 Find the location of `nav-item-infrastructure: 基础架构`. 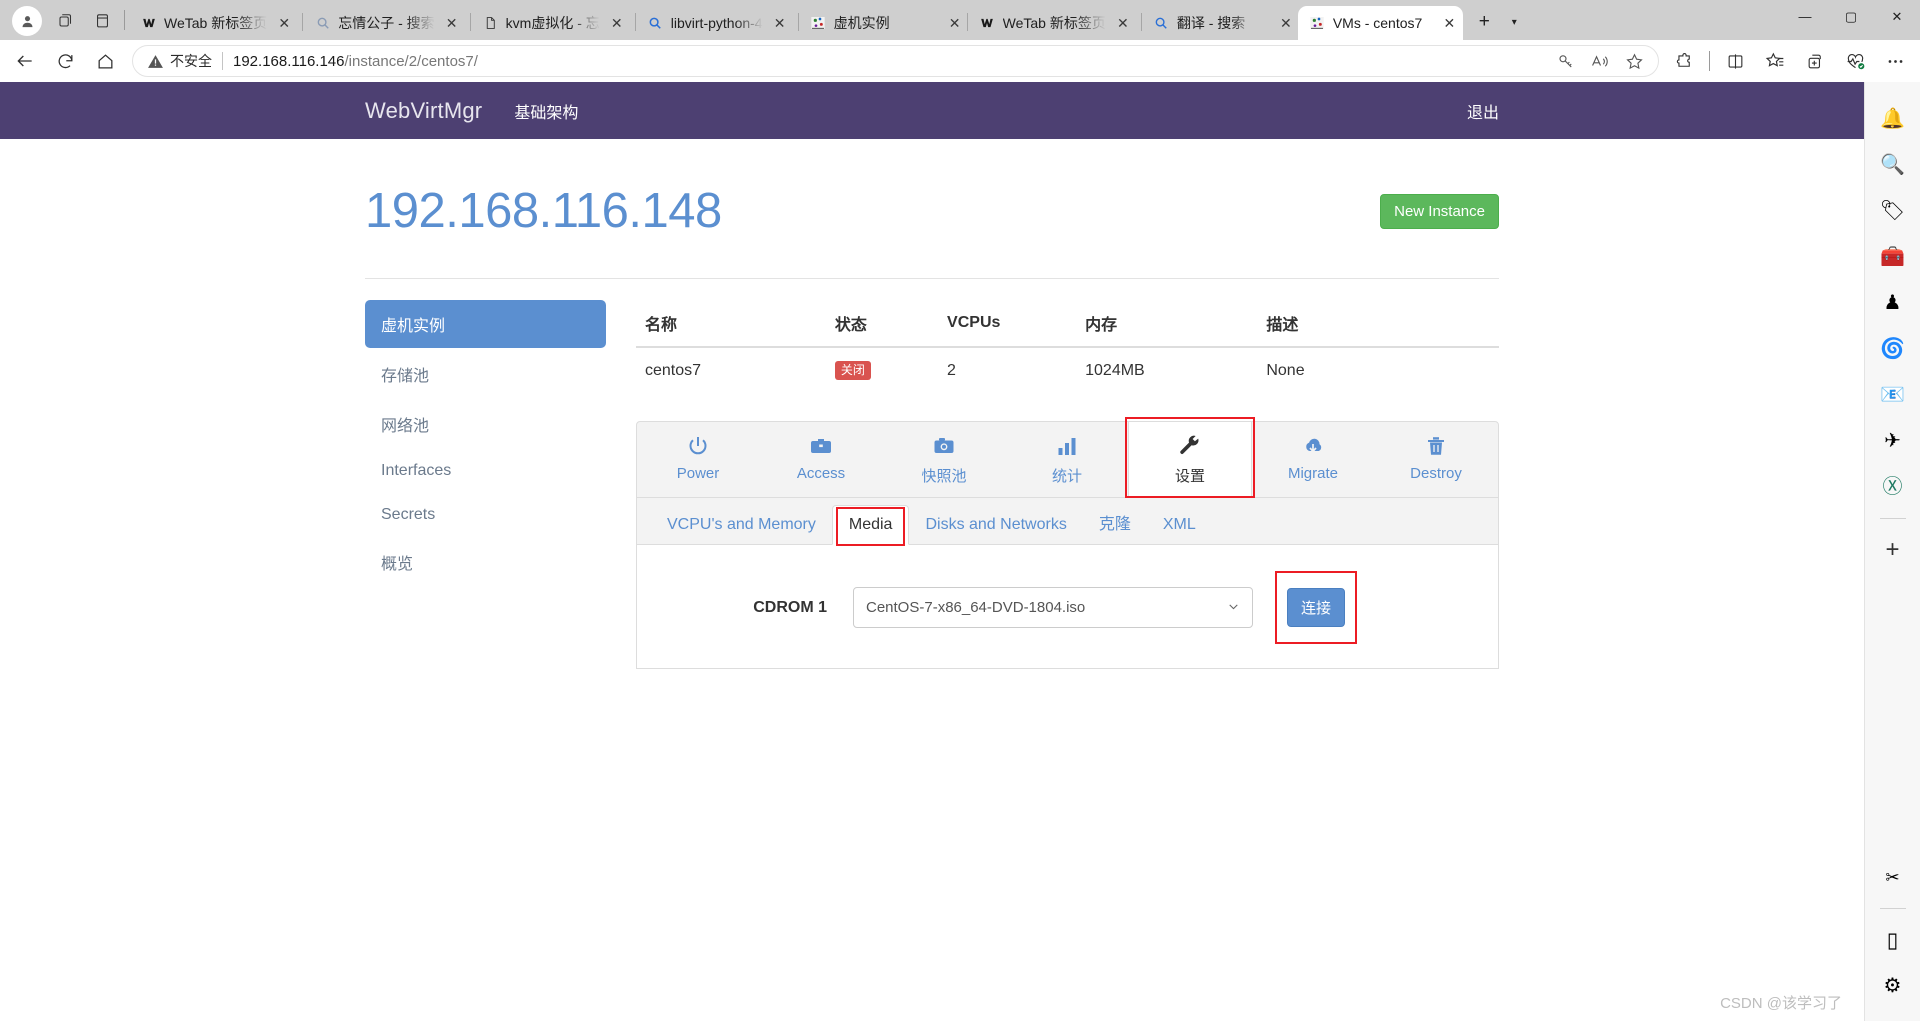

nav-item-infrastructure: 基础架构 is located at coordinates (546, 111).